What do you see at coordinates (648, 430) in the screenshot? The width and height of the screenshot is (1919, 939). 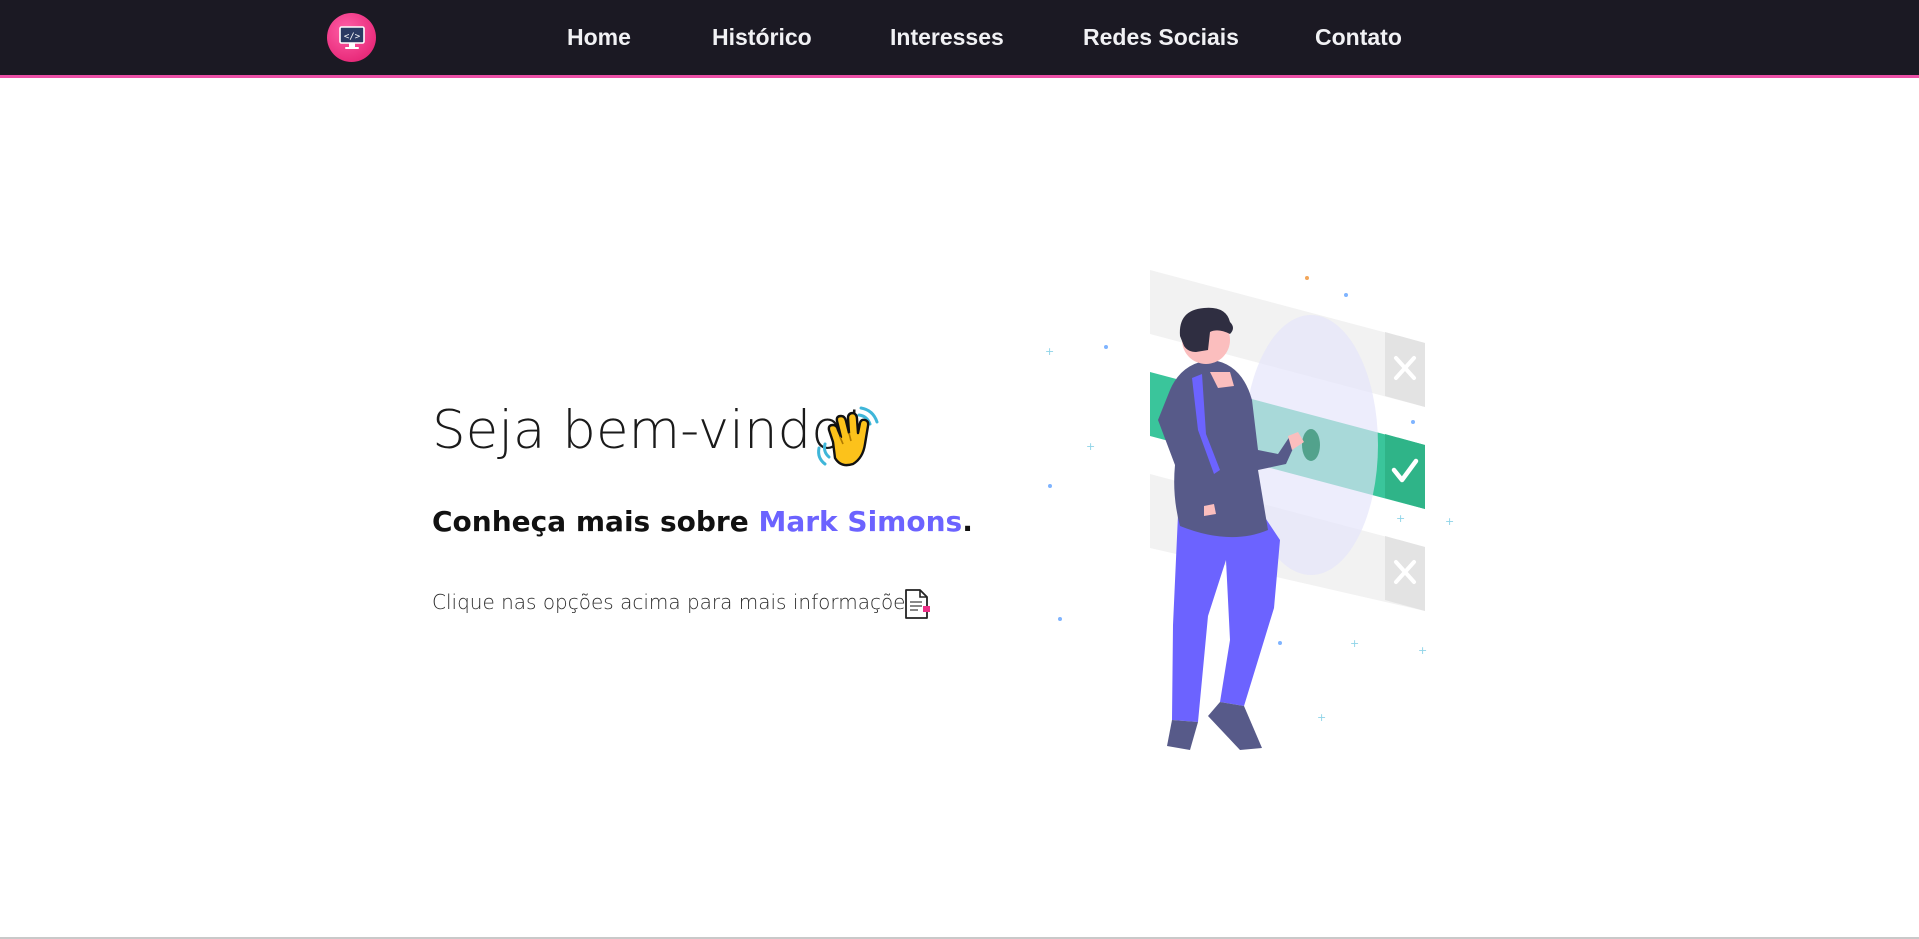 I see `hero-title: Seja bem-vindo!` at bounding box center [648, 430].